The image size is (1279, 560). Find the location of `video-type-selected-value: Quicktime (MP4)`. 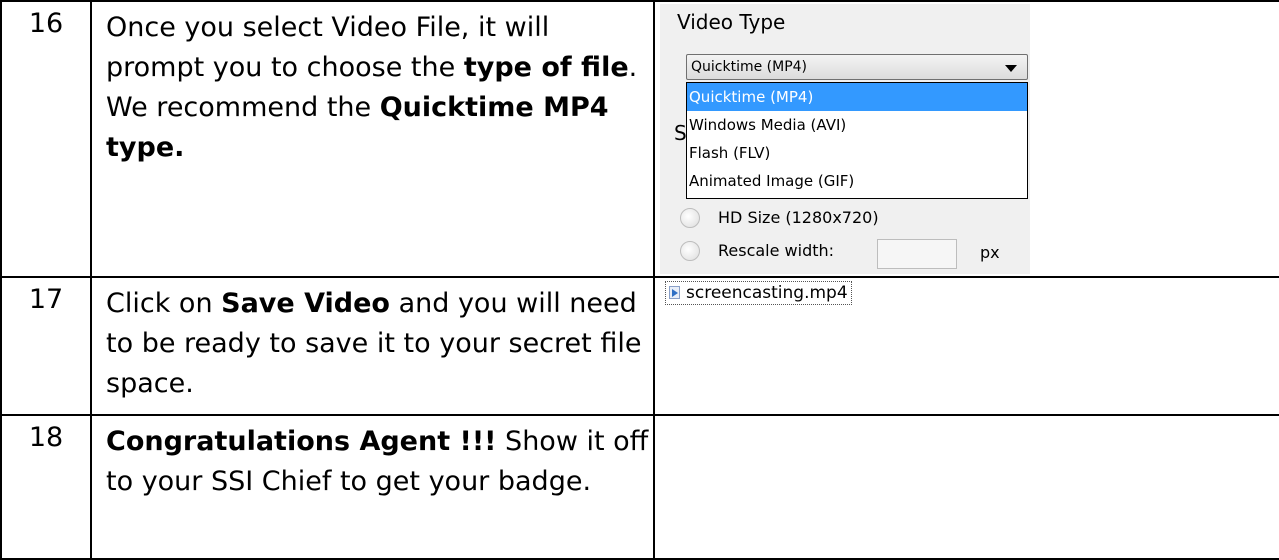

video-type-selected-value: Quicktime (MP4) is located at coordinates (749, 67).